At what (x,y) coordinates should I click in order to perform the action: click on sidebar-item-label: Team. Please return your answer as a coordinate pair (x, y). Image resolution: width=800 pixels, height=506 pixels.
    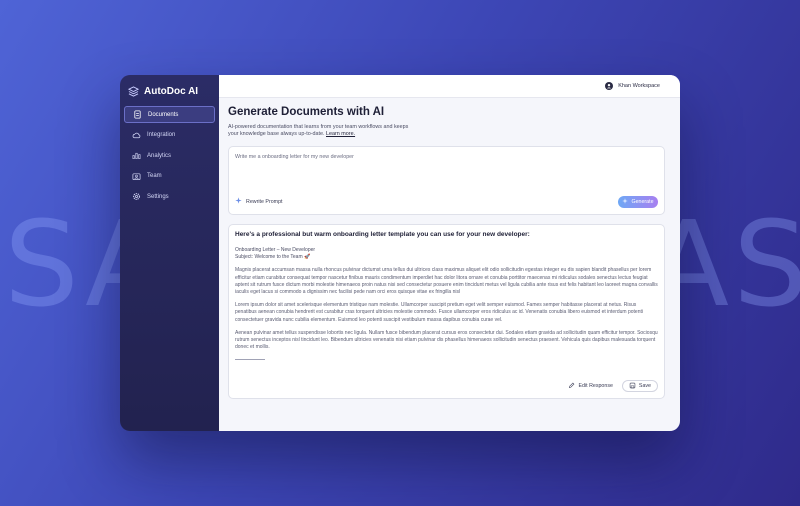
    Looking at the image, I should click on (154, 176).